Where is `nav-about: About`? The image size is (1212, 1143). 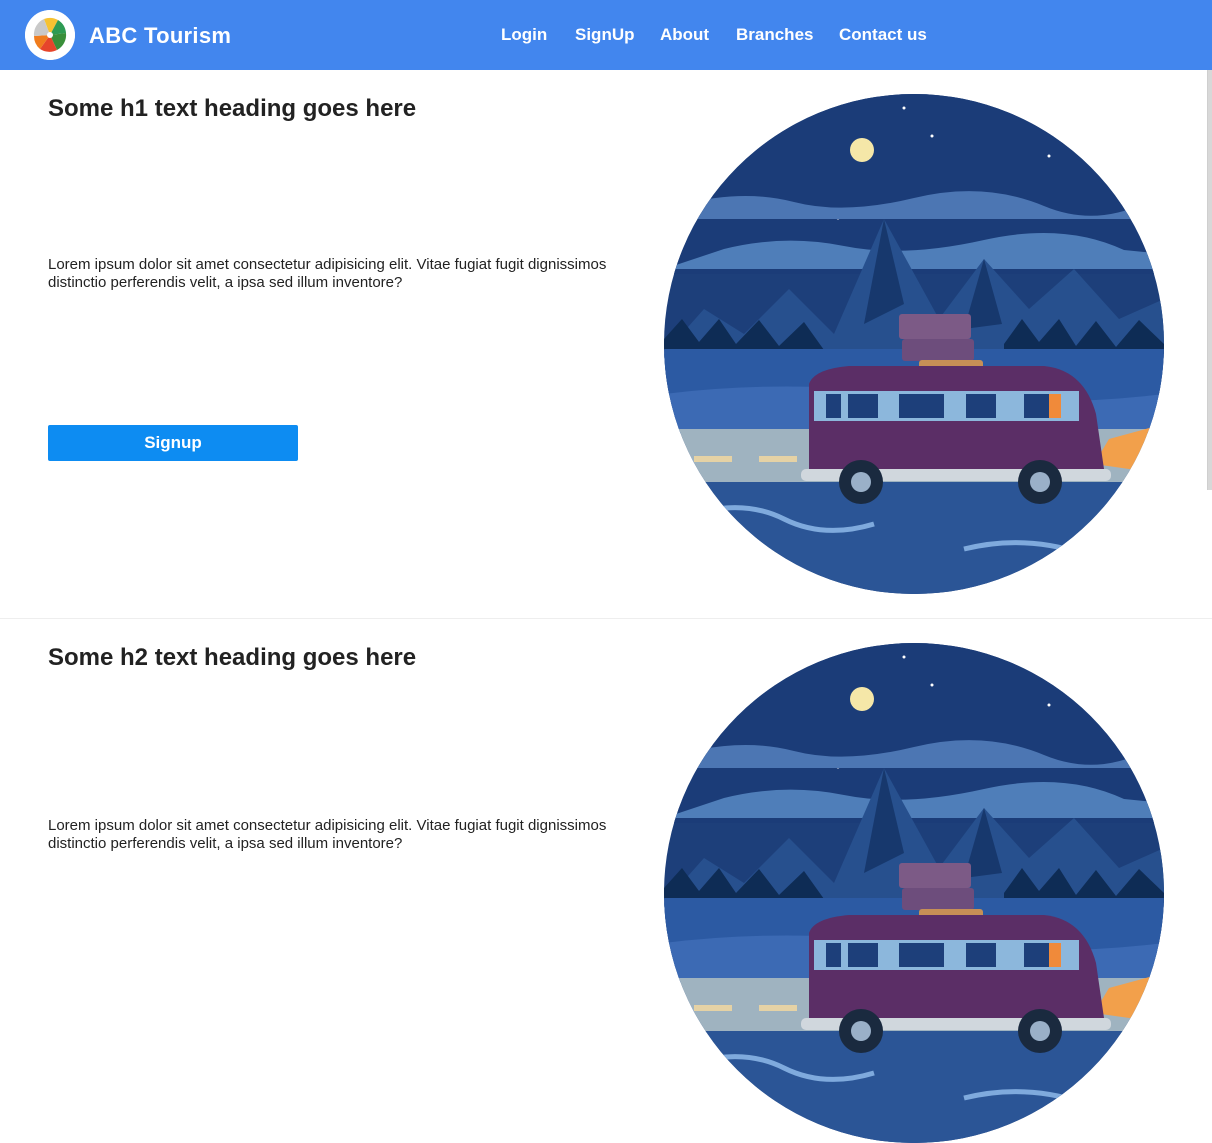 nav-about: About is located at coordinates (684, 35).